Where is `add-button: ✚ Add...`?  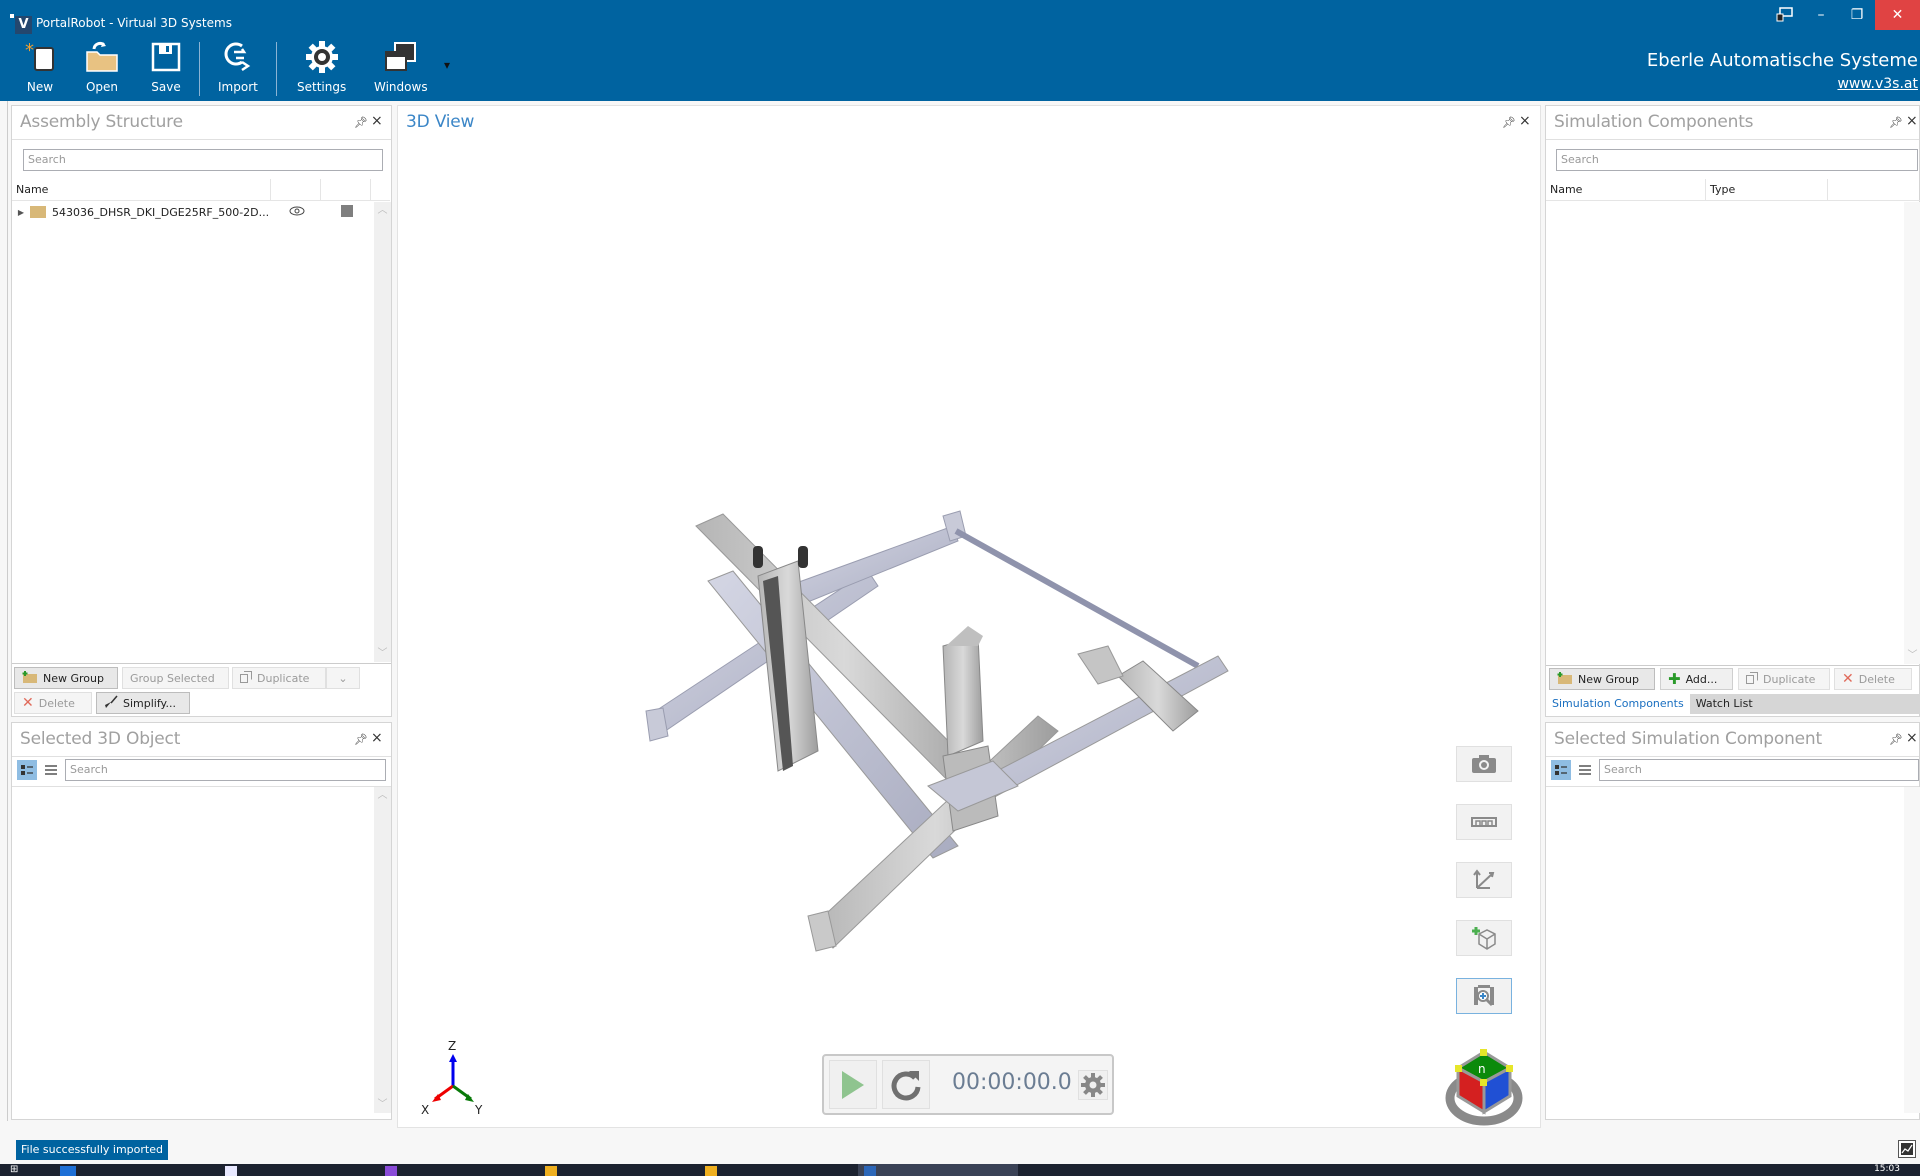 add-button: ✚ Add... is located at coordinates (1696, 679).